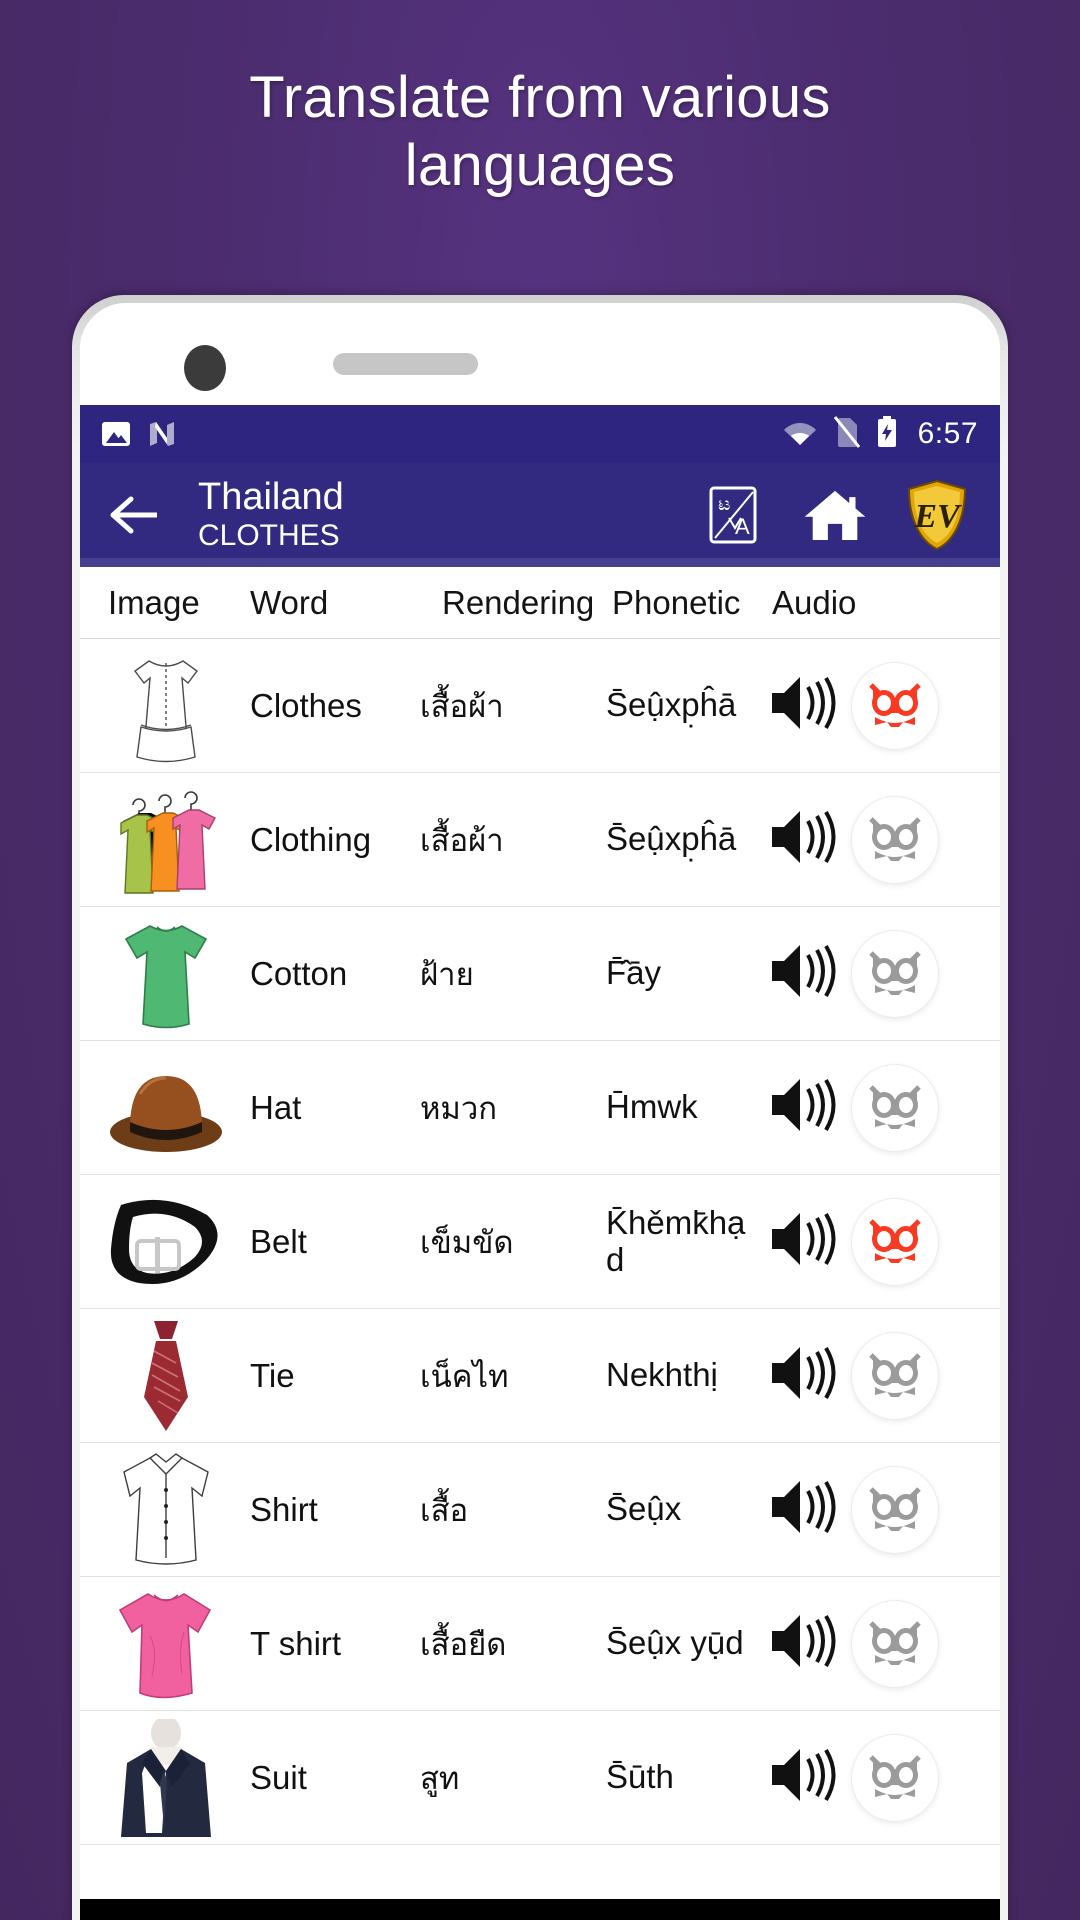 The height and width of the screenshot is (1920, 1080). What do you see at coordinates (459, 1108) in the screenshot?
I see `row-rendering: หมวก` at bounding box center [459, 1108].